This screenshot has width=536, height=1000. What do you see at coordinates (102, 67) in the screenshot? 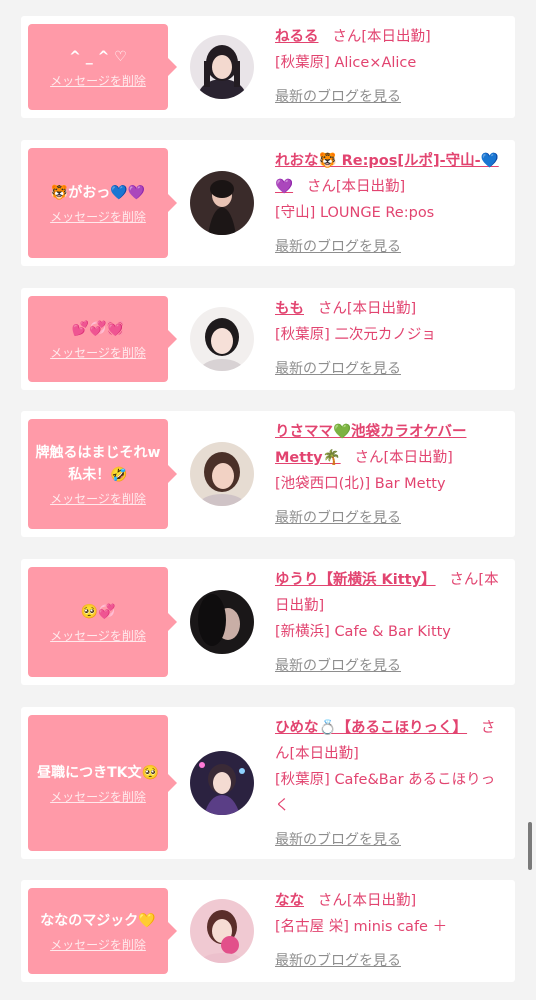
I see `message-bubble: ^ _ ^ ♡ メッセージを削除` at bounding box center [102, 67].